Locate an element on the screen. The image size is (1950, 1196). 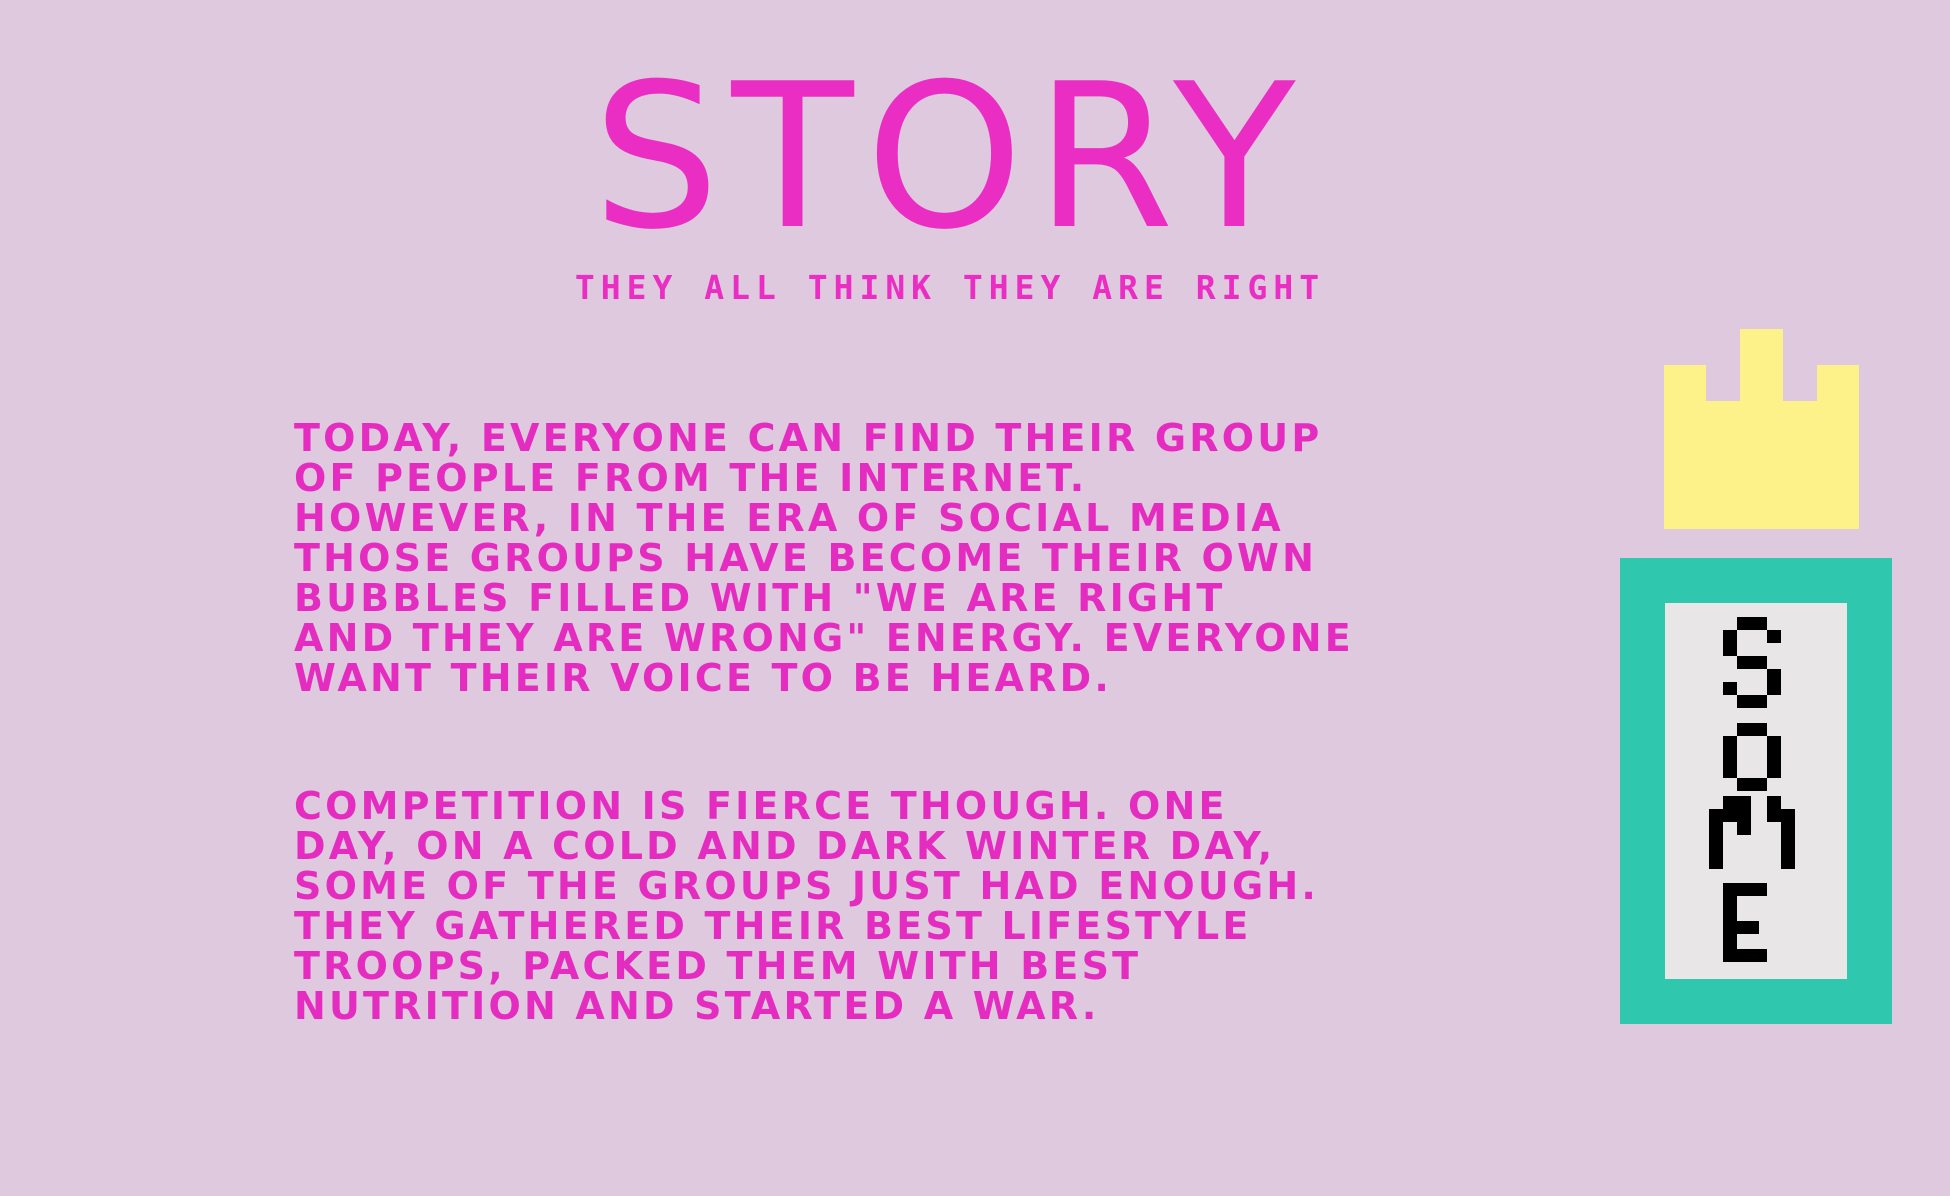
some-emblem-panel: SOME is located at coordinates (1756, 791).